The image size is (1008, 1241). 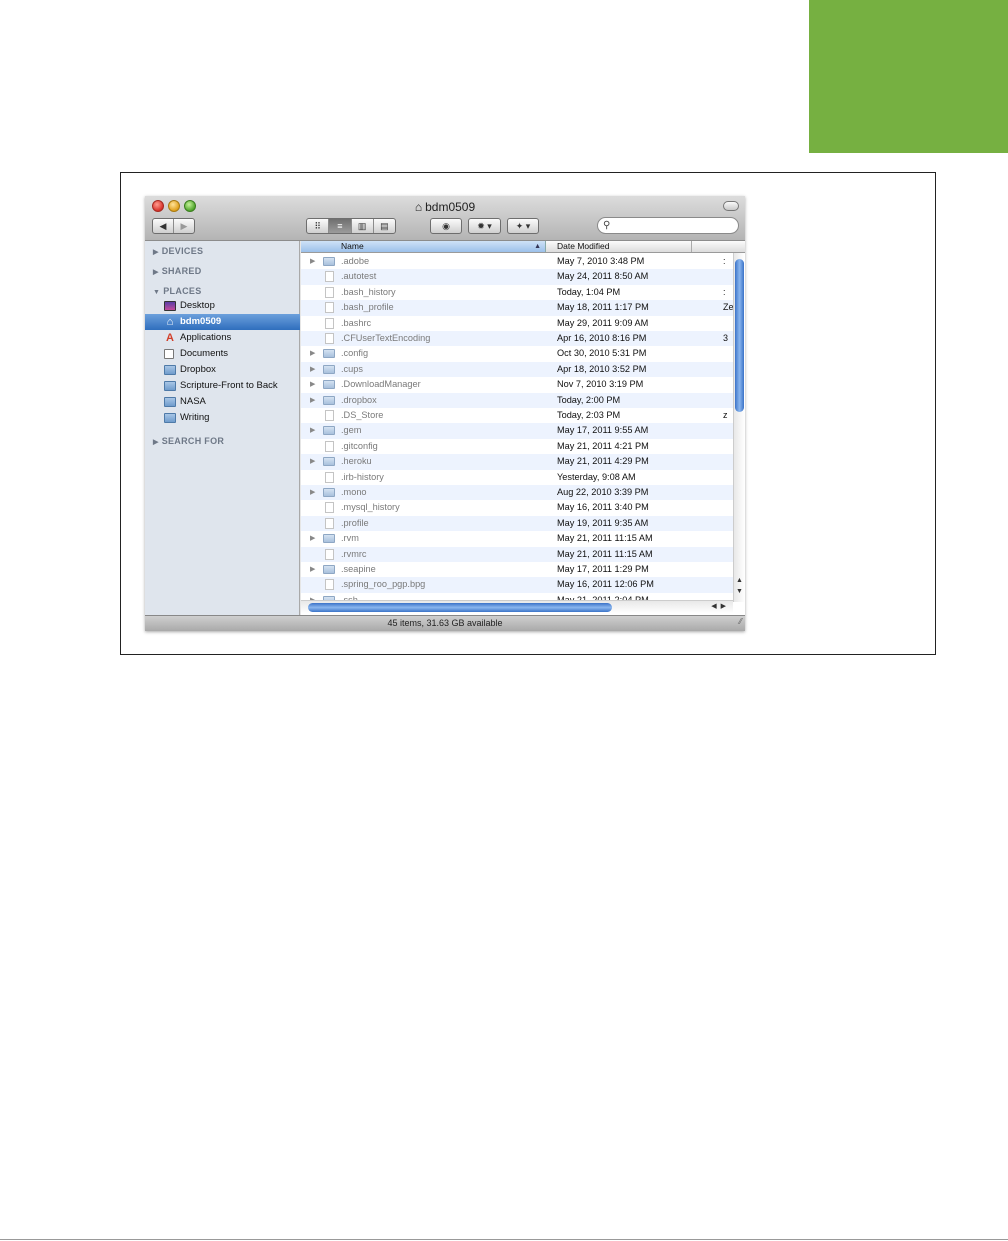 I want to click on forward-button: ▶, so click(x=184, y=226).